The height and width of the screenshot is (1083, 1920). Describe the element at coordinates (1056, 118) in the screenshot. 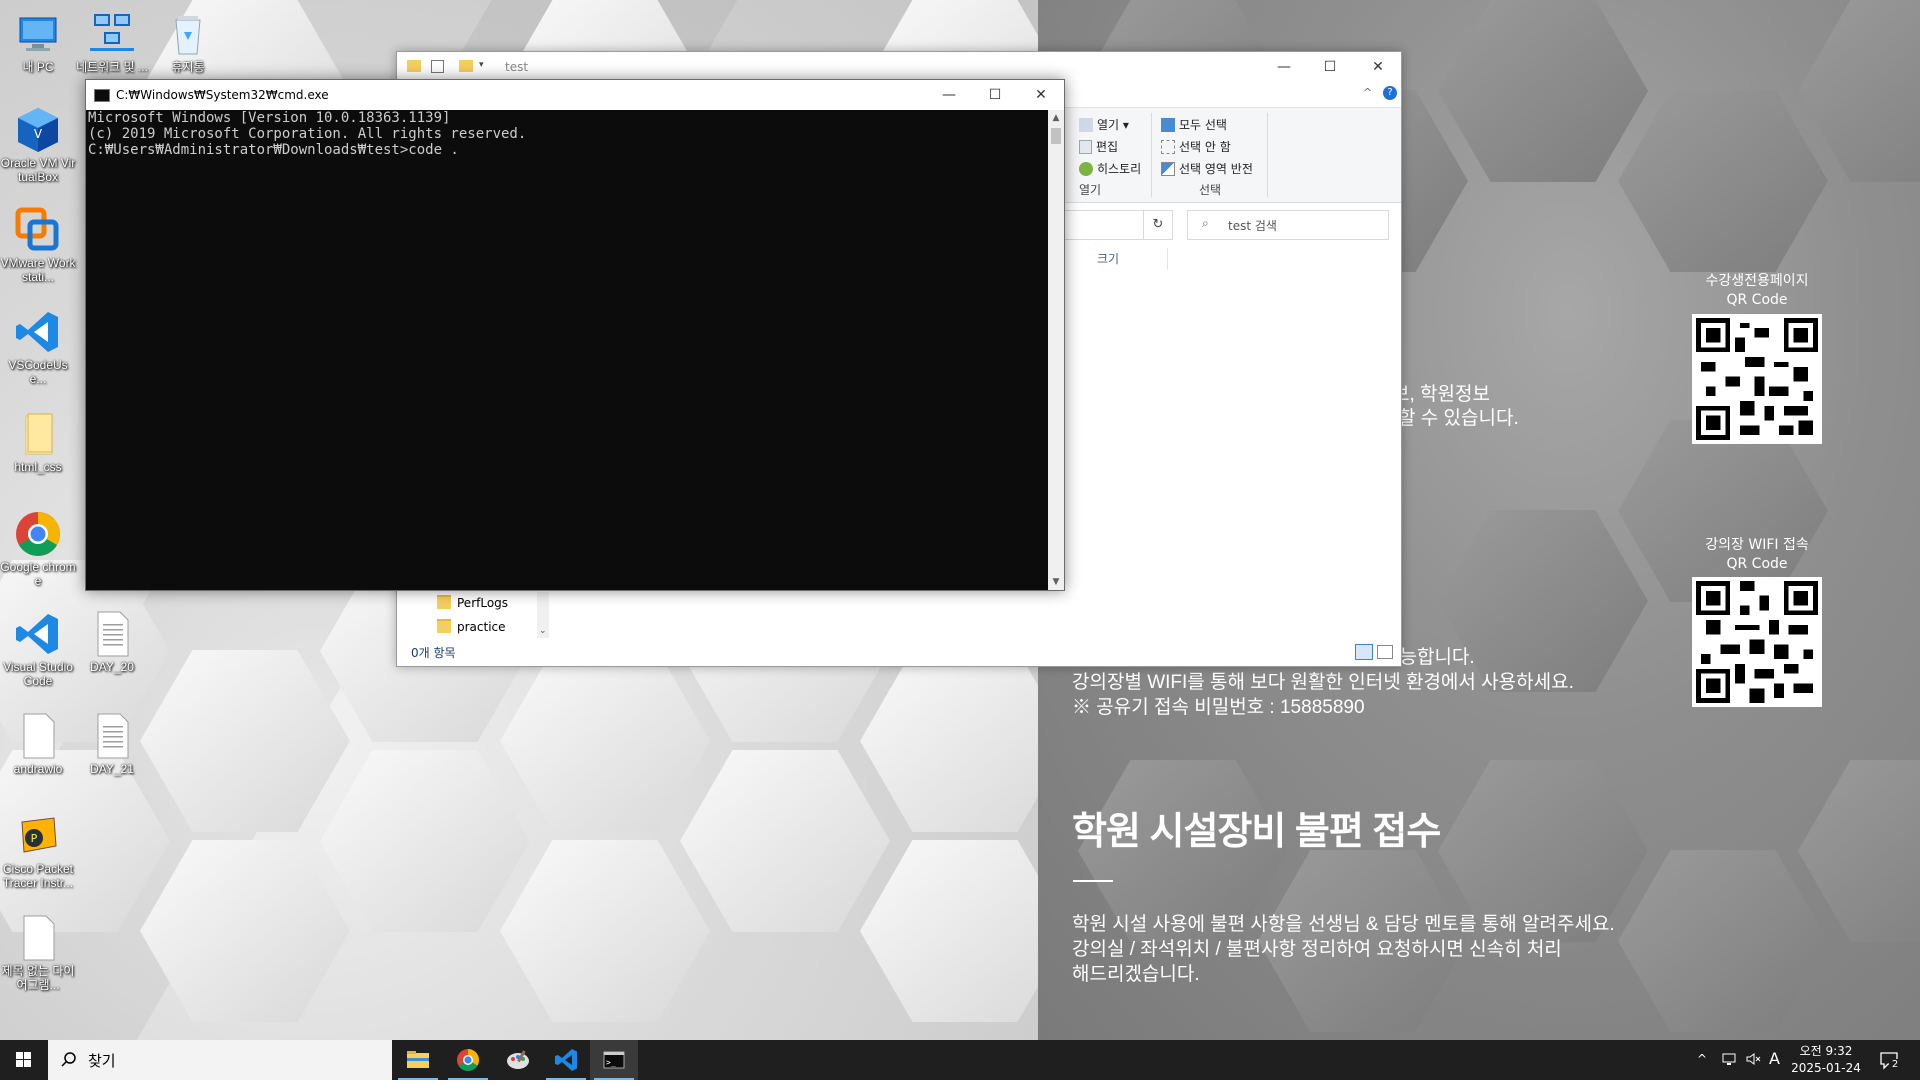

I see `scroll-up-icon: ▲` at that location.